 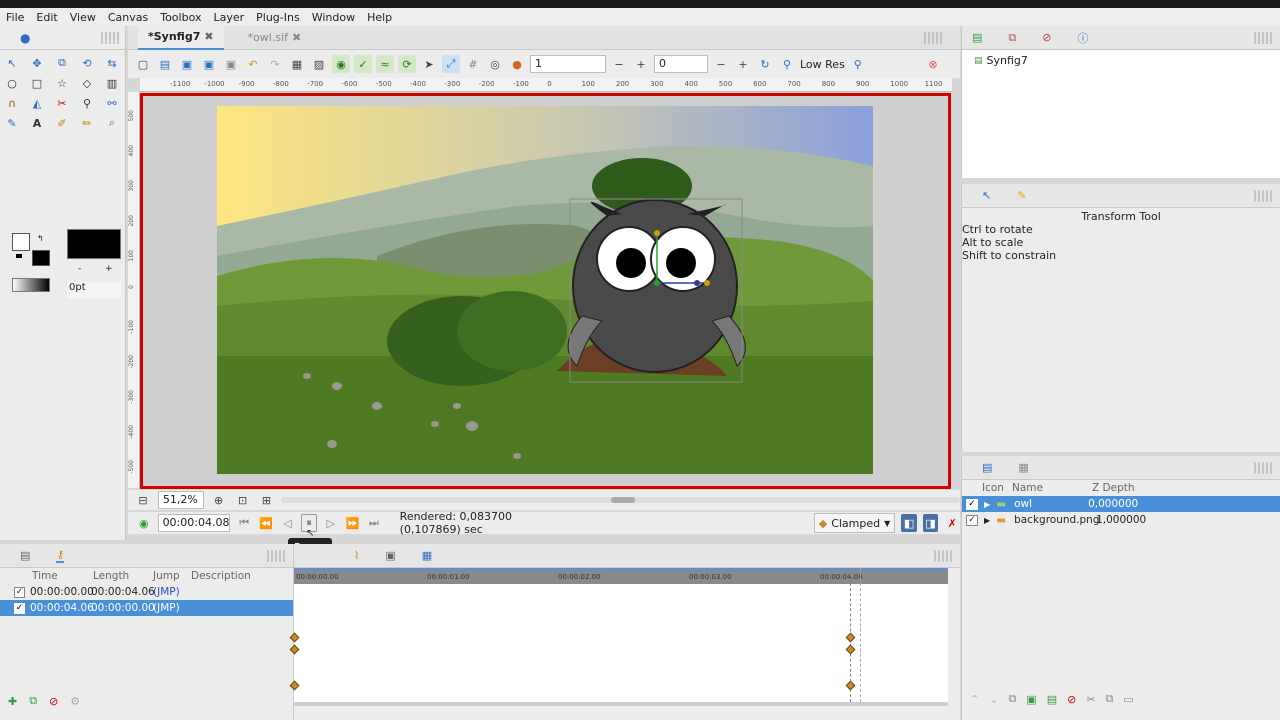 I want to click on menu-layer: Layer, so click(x=228, y=17).